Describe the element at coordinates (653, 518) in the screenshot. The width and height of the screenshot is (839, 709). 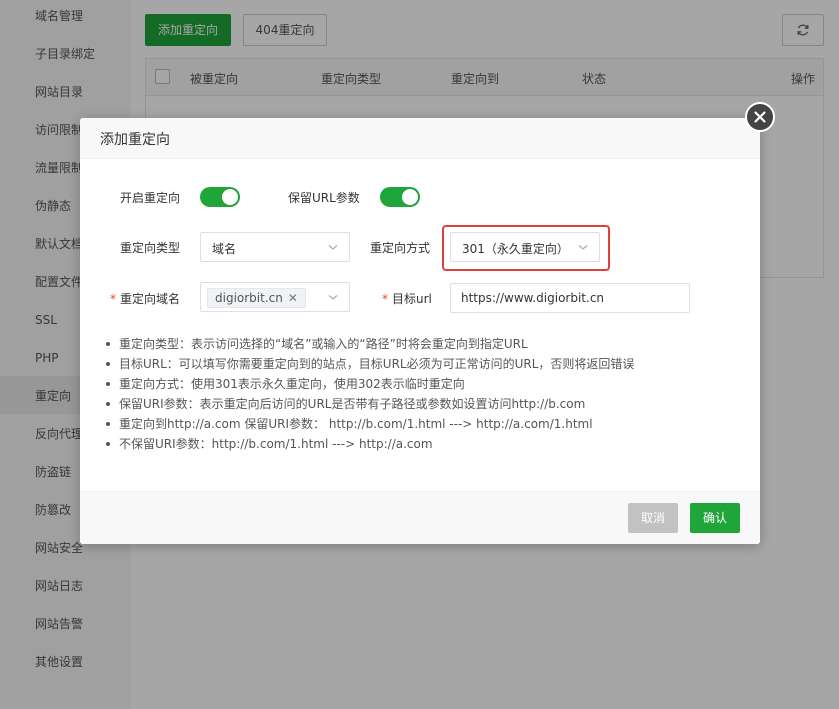
I see `cancel-button: 取消` at that location.